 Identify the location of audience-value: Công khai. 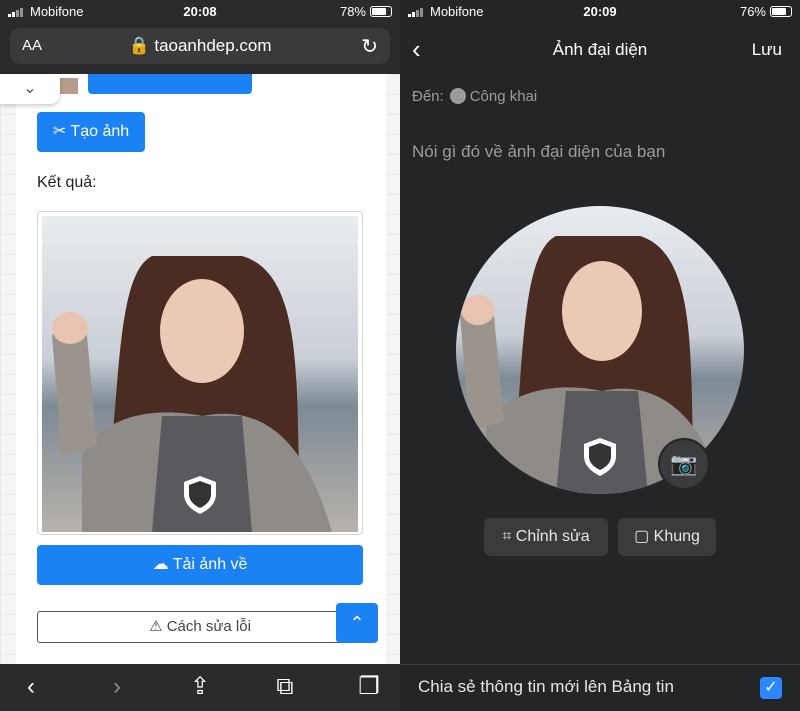
(503, 96).